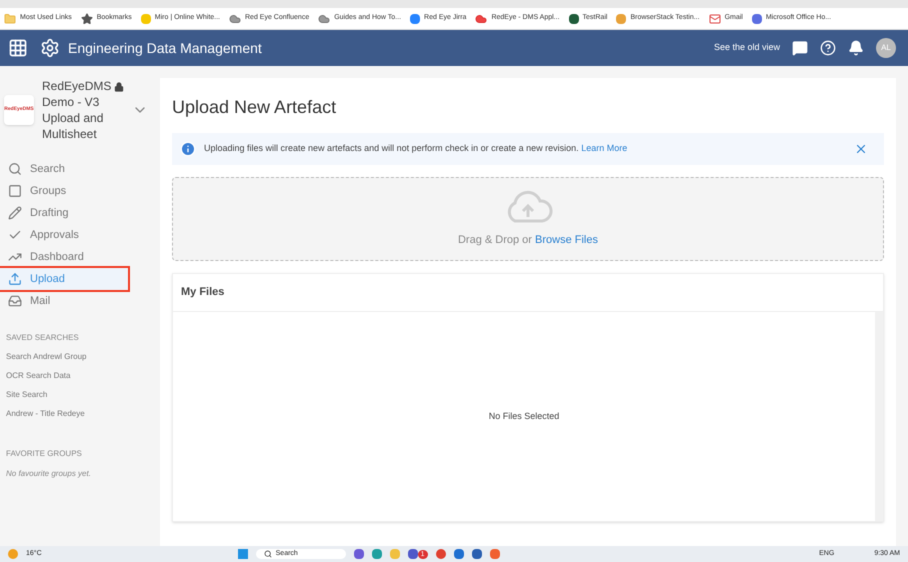 The width and height of the screenshot is (908, 562). What do you see at coordinates (13, 554) in the screenshot?
I see `weather-icon` at bounding box center [13, 554].